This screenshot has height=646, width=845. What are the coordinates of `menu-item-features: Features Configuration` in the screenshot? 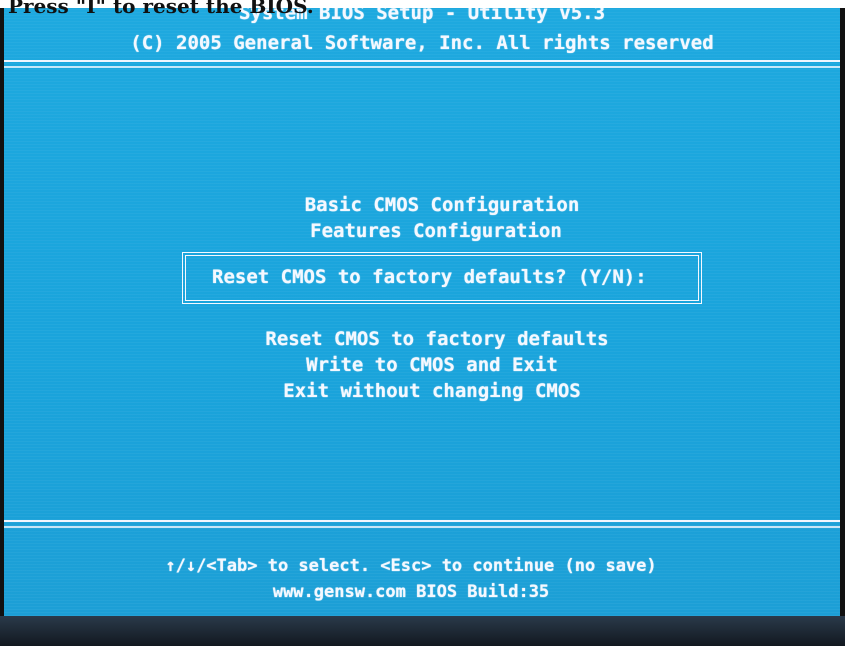 It's located at (436, 231).